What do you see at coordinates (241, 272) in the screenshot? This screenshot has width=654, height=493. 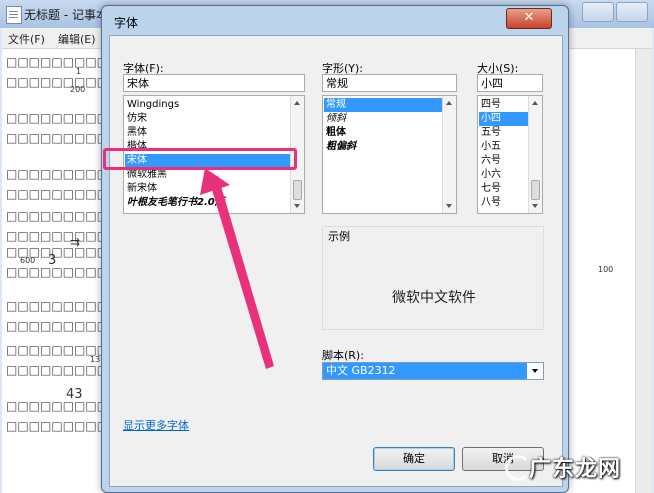 I see `arrow-shaft` at bounding box center [241, 272].